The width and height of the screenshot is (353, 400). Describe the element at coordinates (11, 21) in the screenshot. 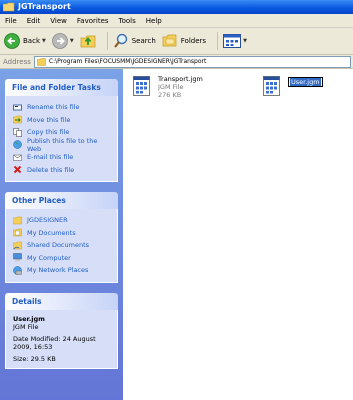

I see `menu-file: File` at that location.